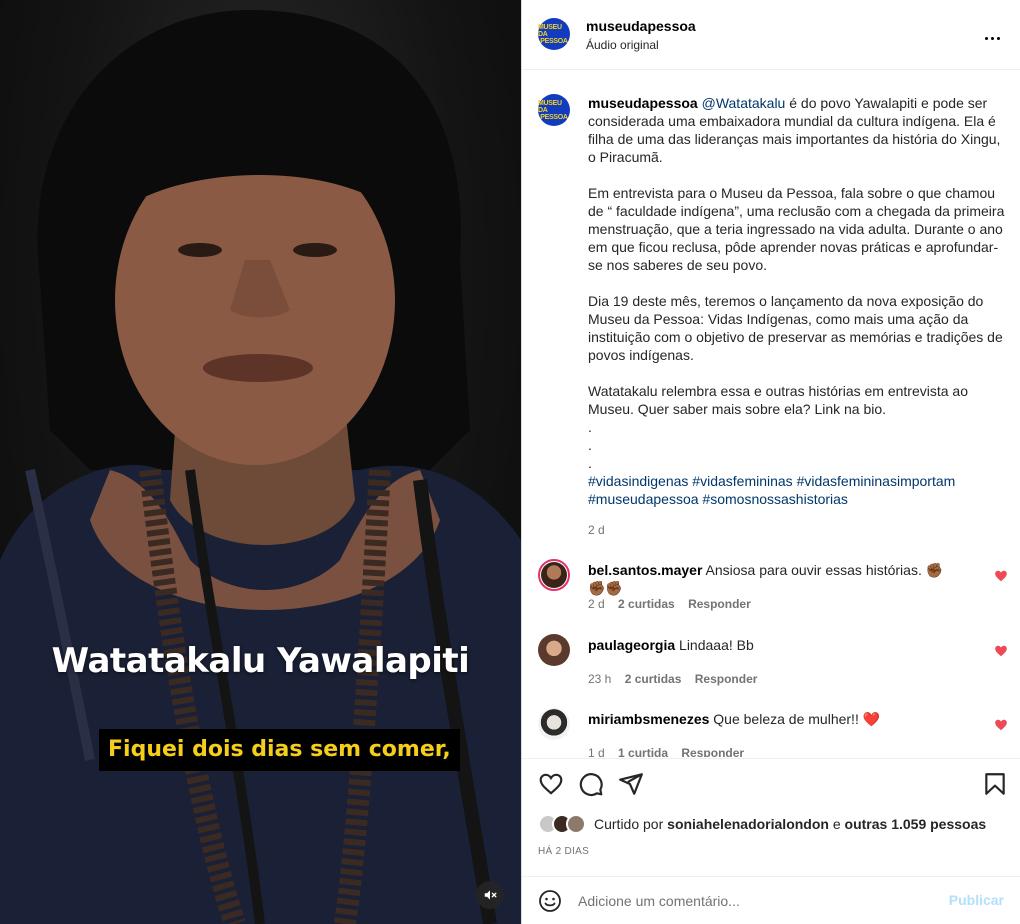 This screenshot has height=924, width=1020. Describe the element at coordinates (648, 719) in the screenshot. I see `comment-username: miriambsmenezes` at that location.